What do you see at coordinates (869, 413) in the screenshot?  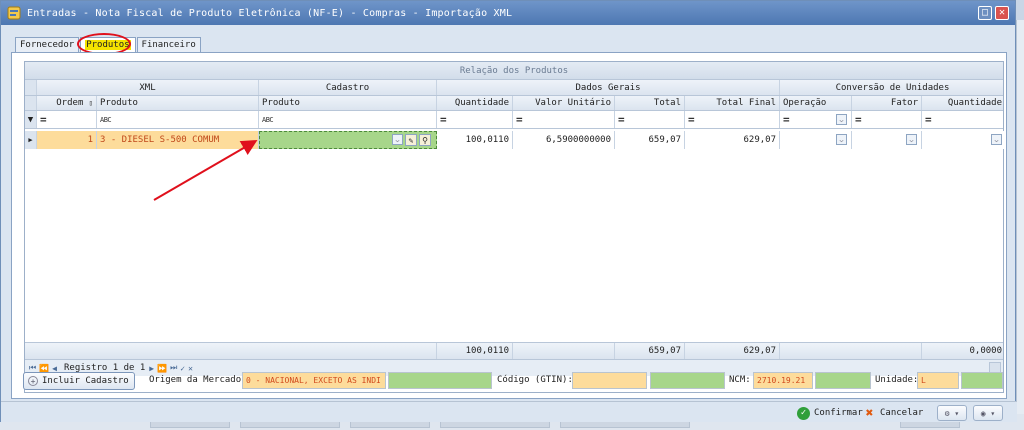 I see `cancel-x-icon: ✖` at bounding box center [869, 413].